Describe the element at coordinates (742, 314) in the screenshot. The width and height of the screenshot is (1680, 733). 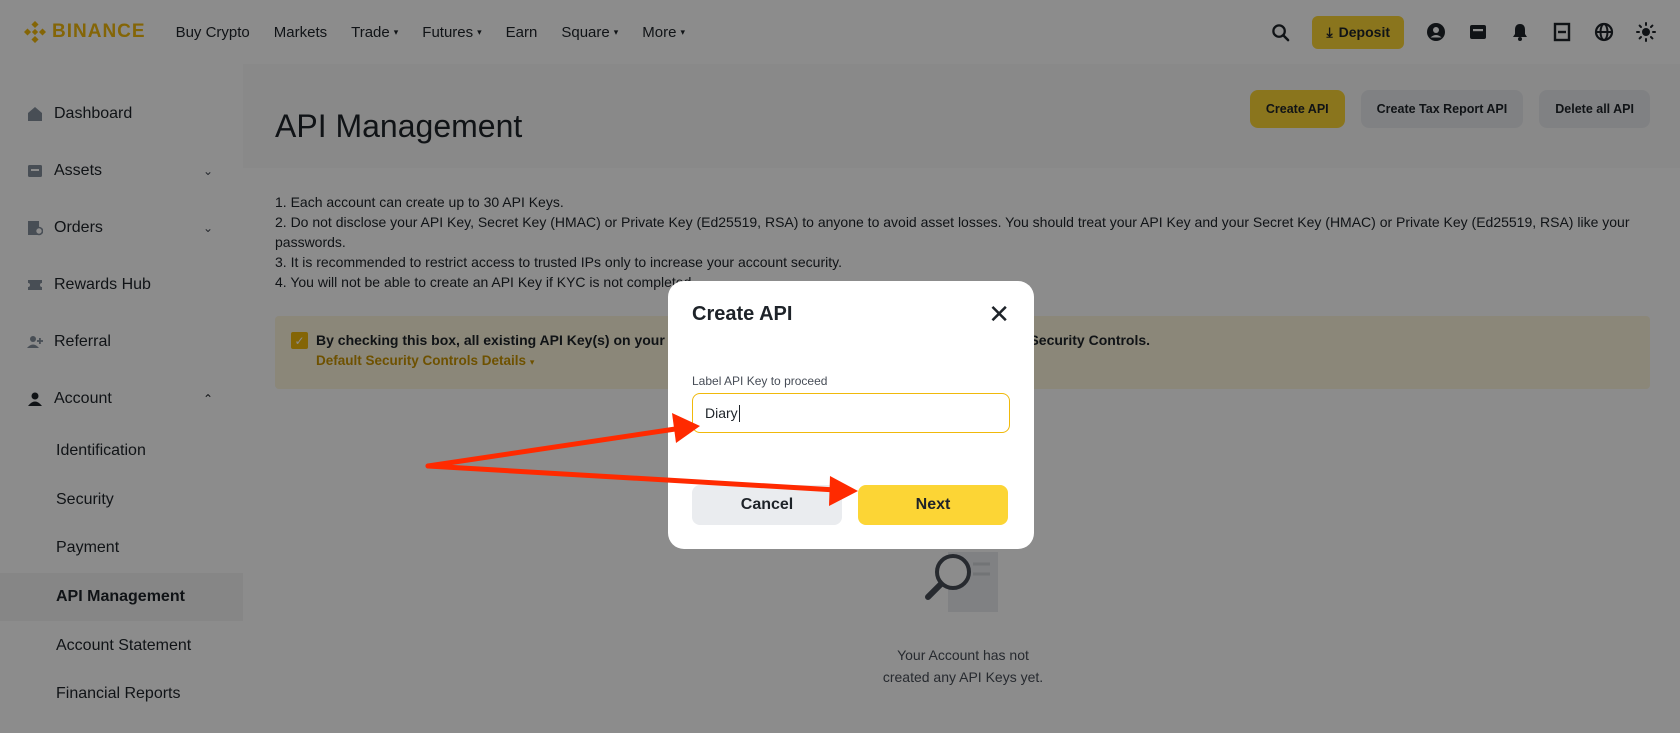
I see `modal-title: Create API` at that location.